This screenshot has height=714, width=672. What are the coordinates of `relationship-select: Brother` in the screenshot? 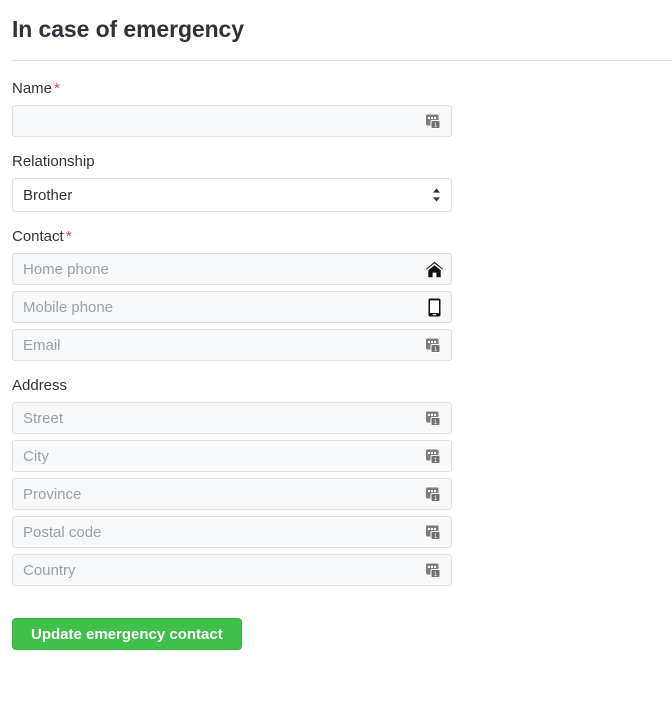 It's located at (232, 195).